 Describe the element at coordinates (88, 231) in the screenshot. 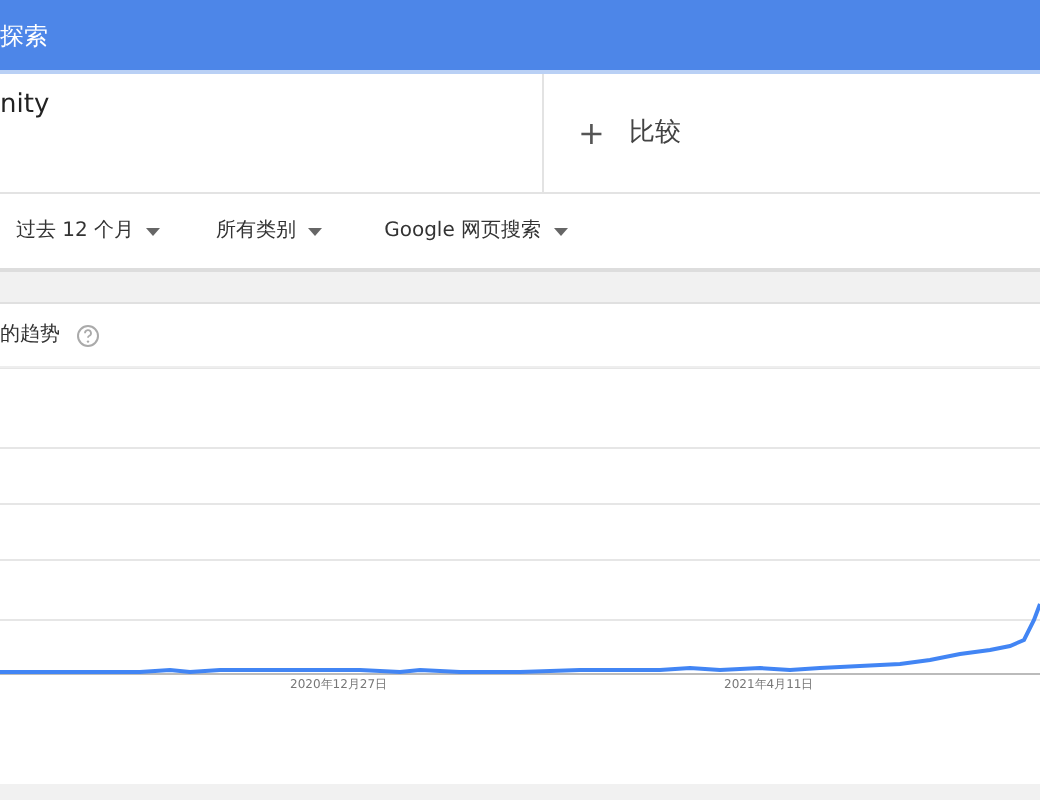

I see `filter-dropdown: 过去 12 个月` at that location.